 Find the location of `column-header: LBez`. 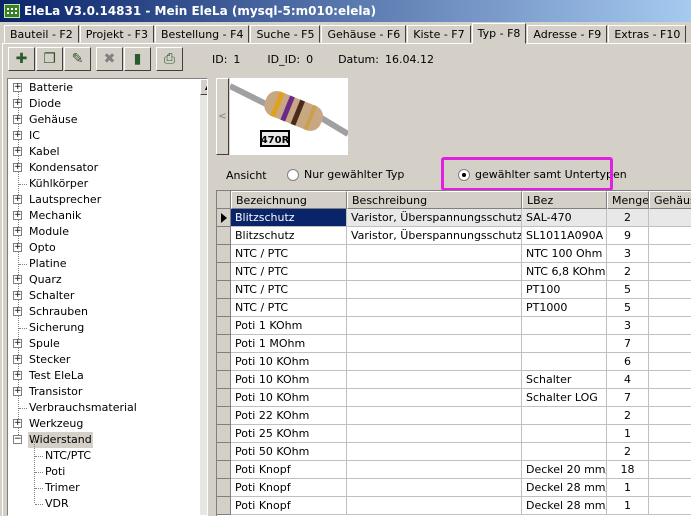

column-header: LBez is located at coordinates (564, 200).